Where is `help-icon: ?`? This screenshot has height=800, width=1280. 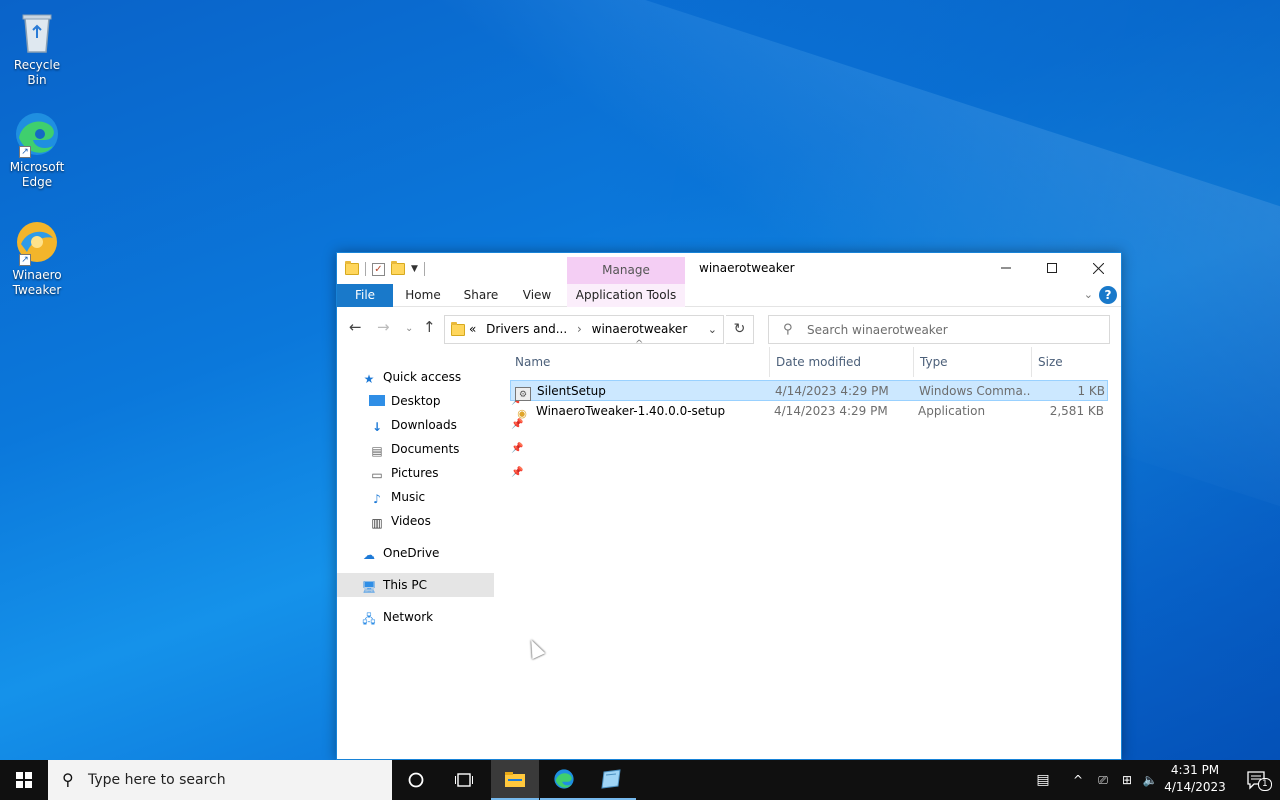 help-icon: ? is located at coordinates (1108, 295).